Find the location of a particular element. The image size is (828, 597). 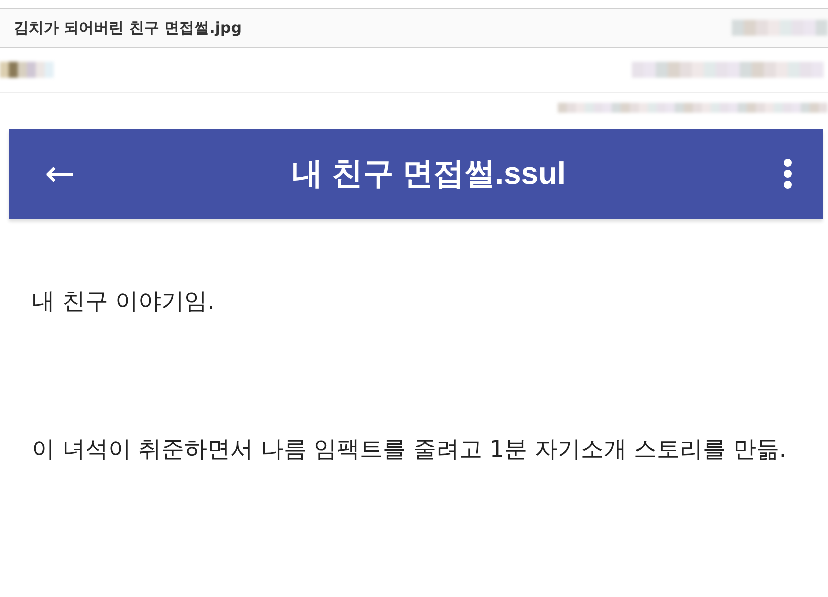

body-paragraph: 이 녀석이 취준하면서 나름 임팩트를 줄려고 1분 자기소개 스토리를 만듦. is located at coordinates (410, 450).